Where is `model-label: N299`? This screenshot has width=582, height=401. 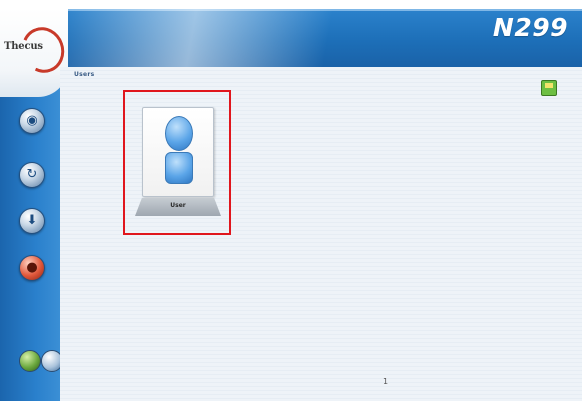 model-label: N299 is located at coordinates (530, 27).